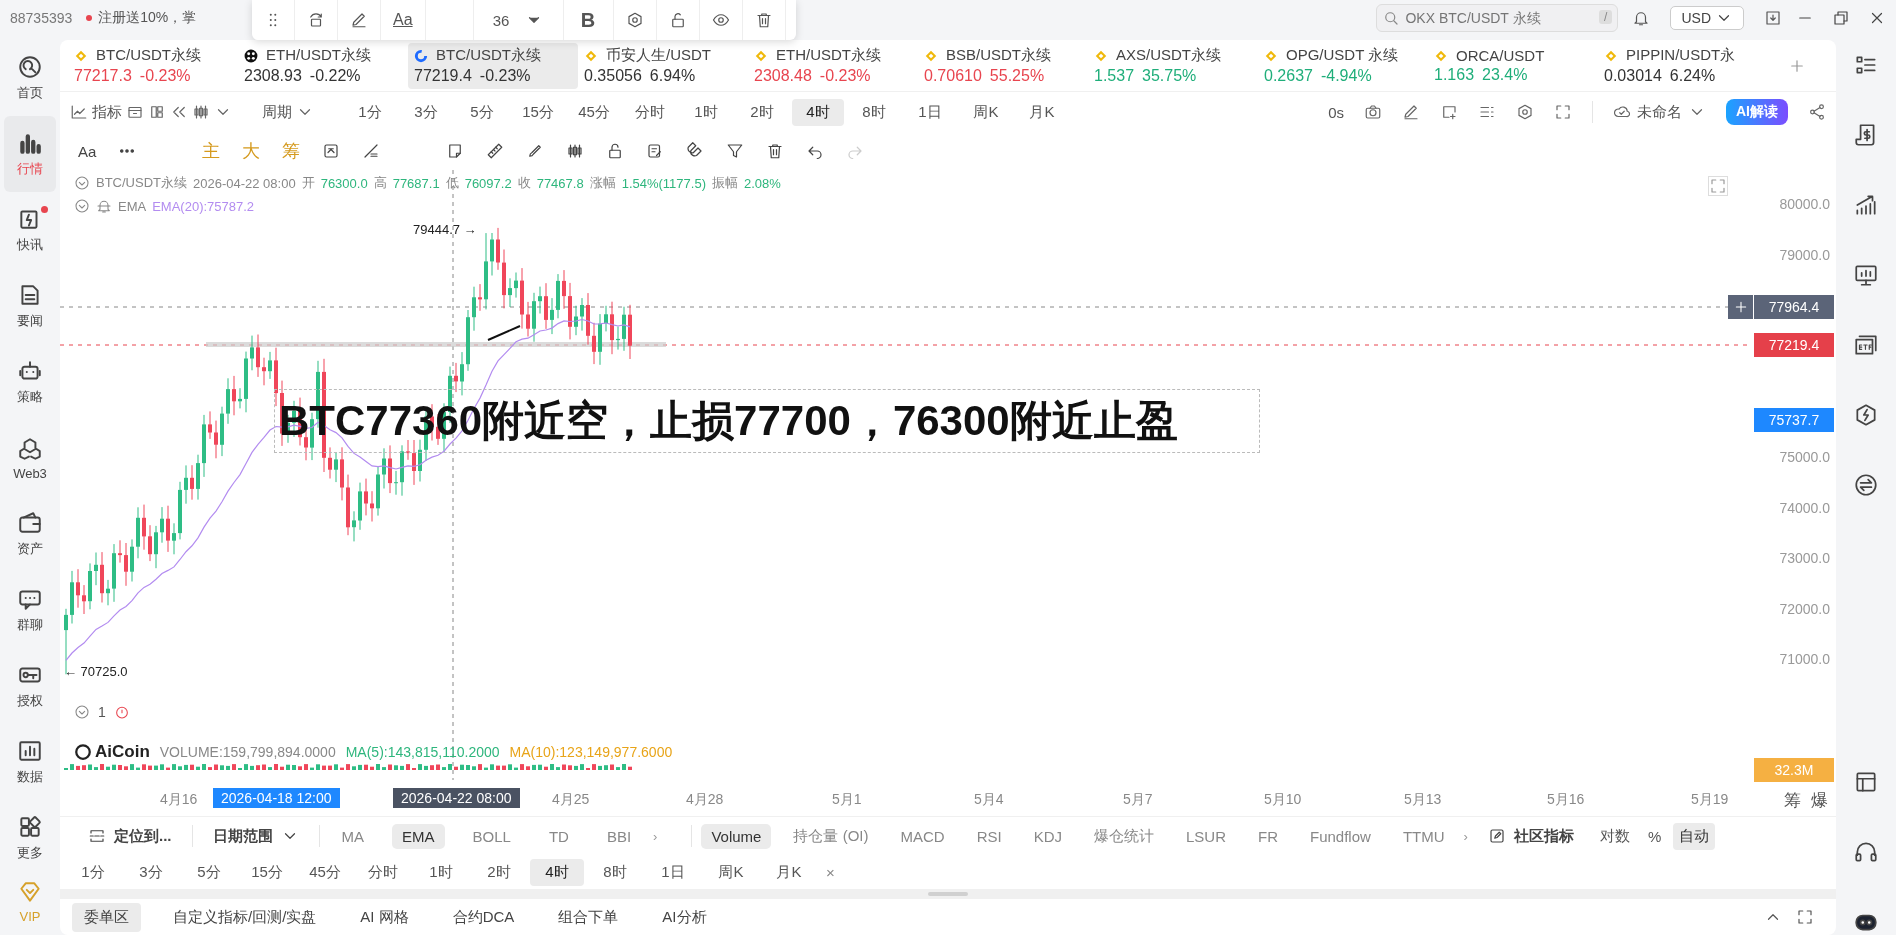 Image resolution: width=1896 pixels, height=935 pixels. I want to click on price-tag: 32.3M, so click(1794, 770).